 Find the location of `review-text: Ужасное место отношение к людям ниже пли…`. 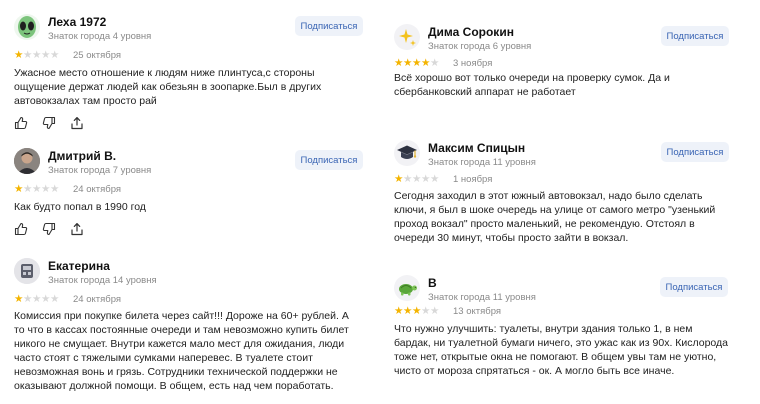

review-text: Ужасное место отношение к людям ниже пли… is located at coordinates (168, 87).